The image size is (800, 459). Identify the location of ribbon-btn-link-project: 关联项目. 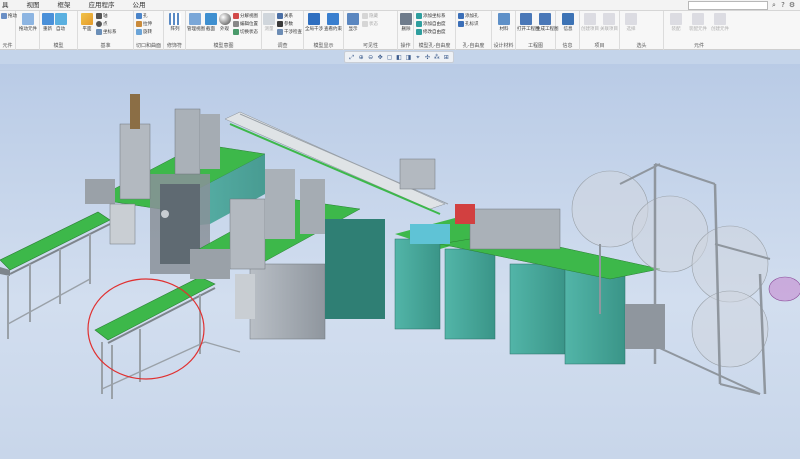
(609, 22).